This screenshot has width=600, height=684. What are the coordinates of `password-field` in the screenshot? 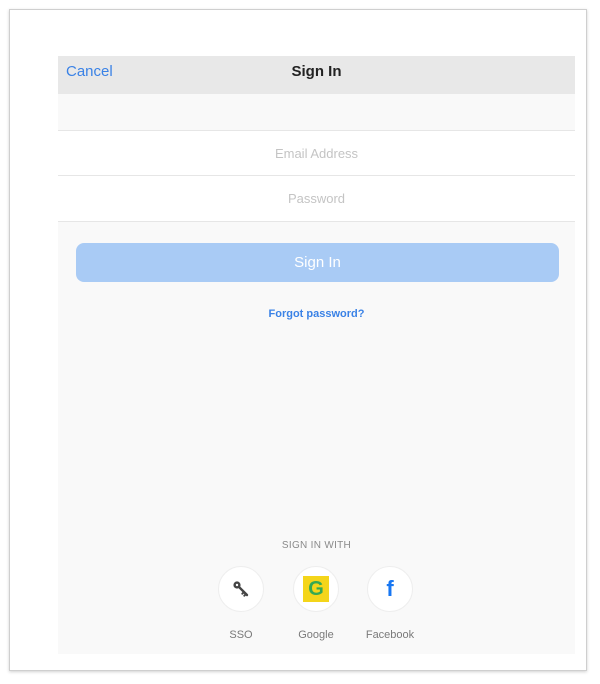 It's located at (316, 198).